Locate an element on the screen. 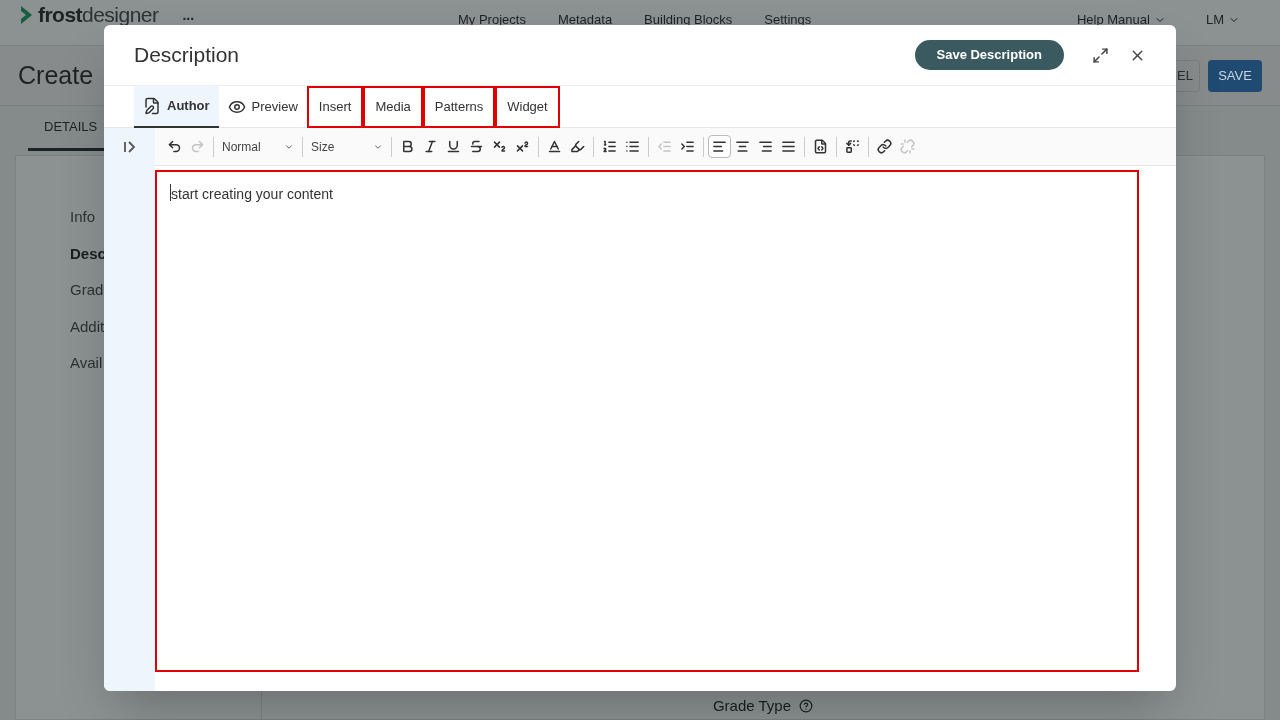 The height and width of the screenshot is (720, 1280). expand-panel-icon is located at coordinates (129, 147).